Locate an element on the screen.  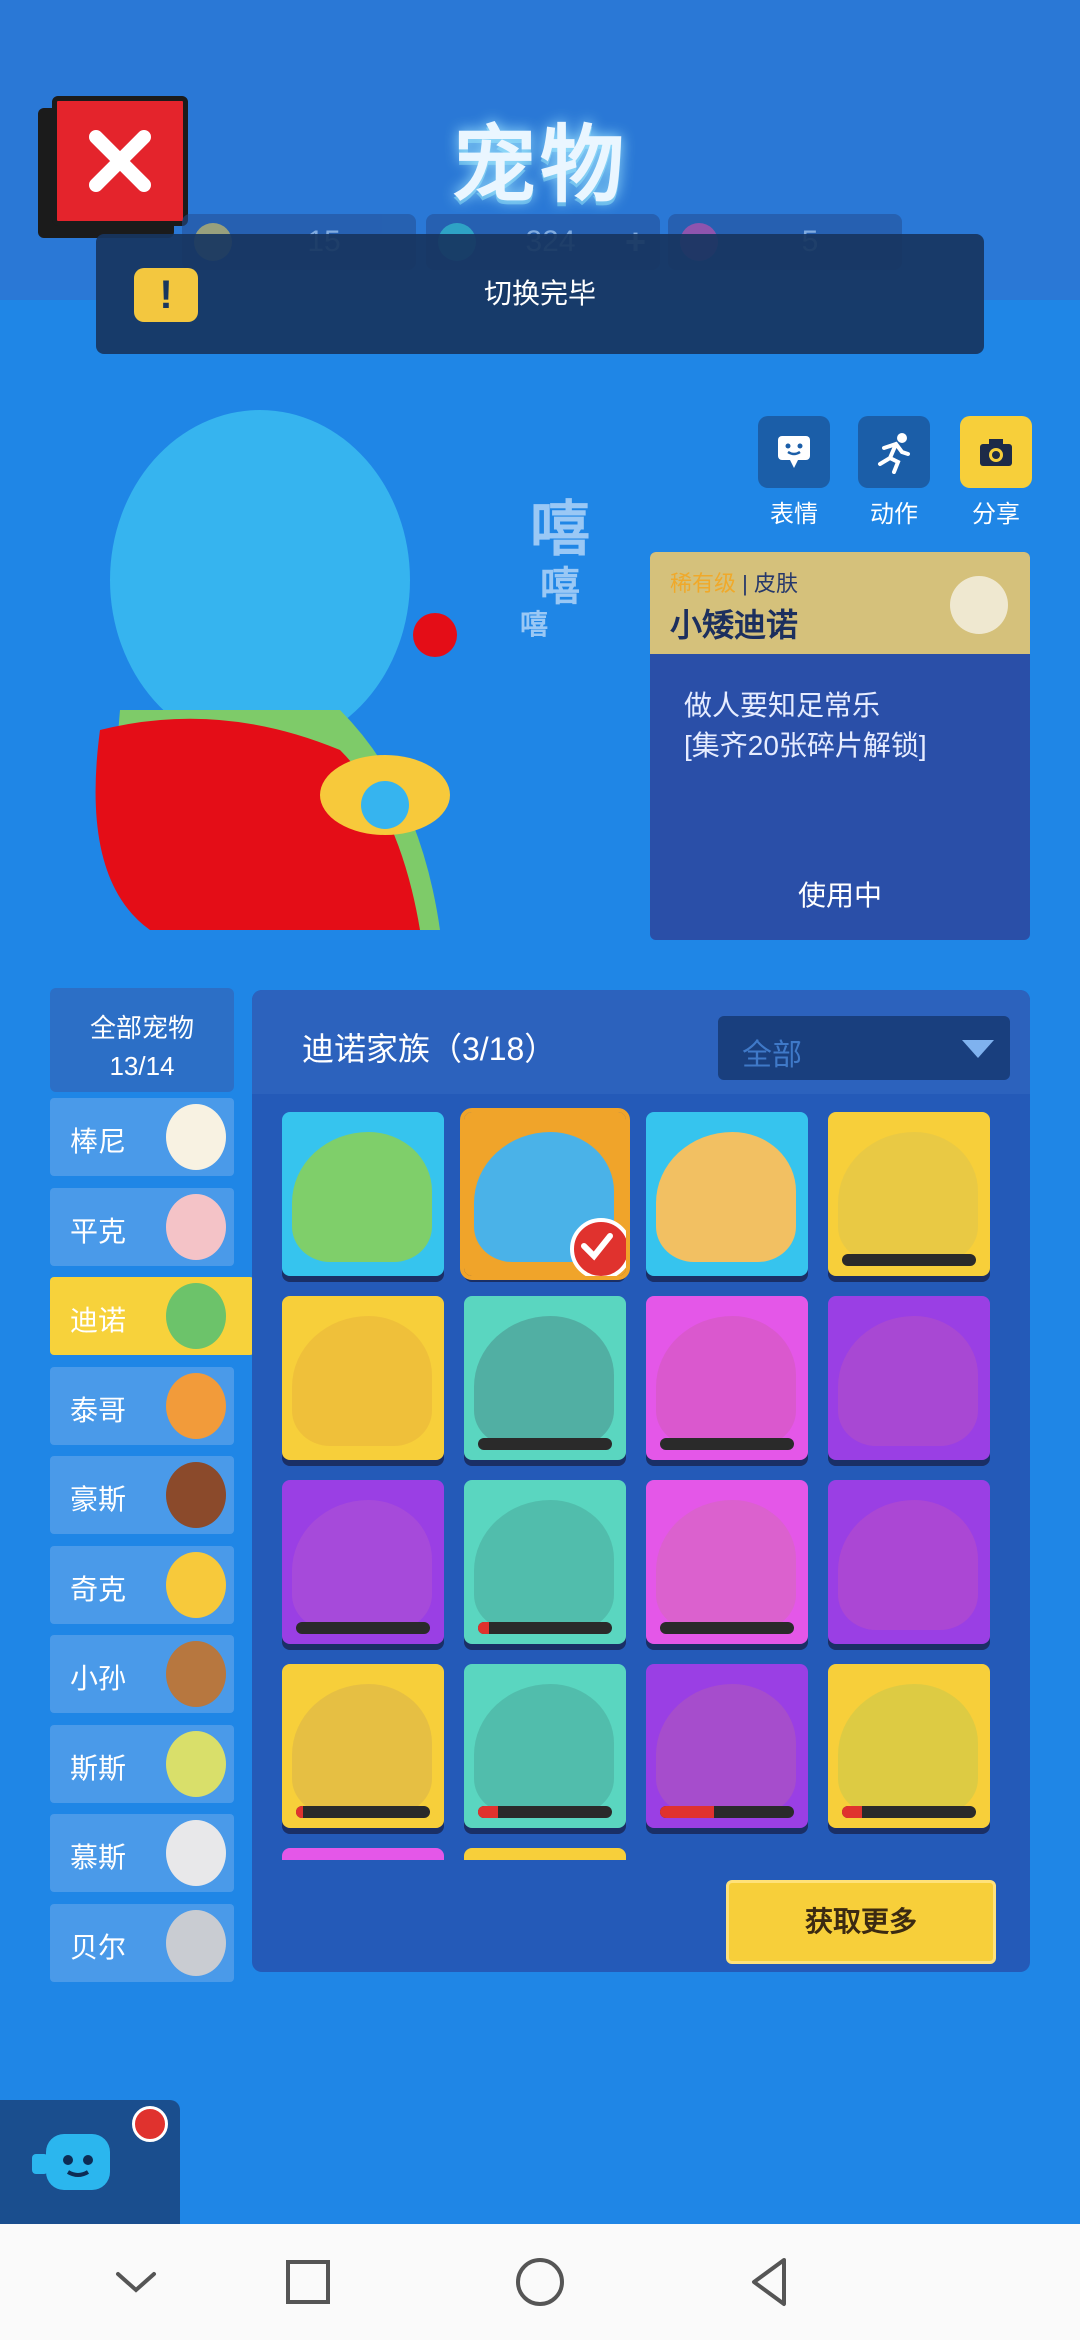
notification-dot is located at coordinates (150, 2124).